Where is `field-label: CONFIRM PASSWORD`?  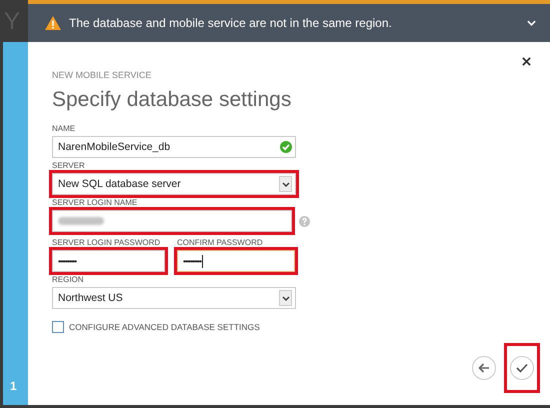 field-label: CONFIRM PASSWORD is located at coordinates (220, 242).